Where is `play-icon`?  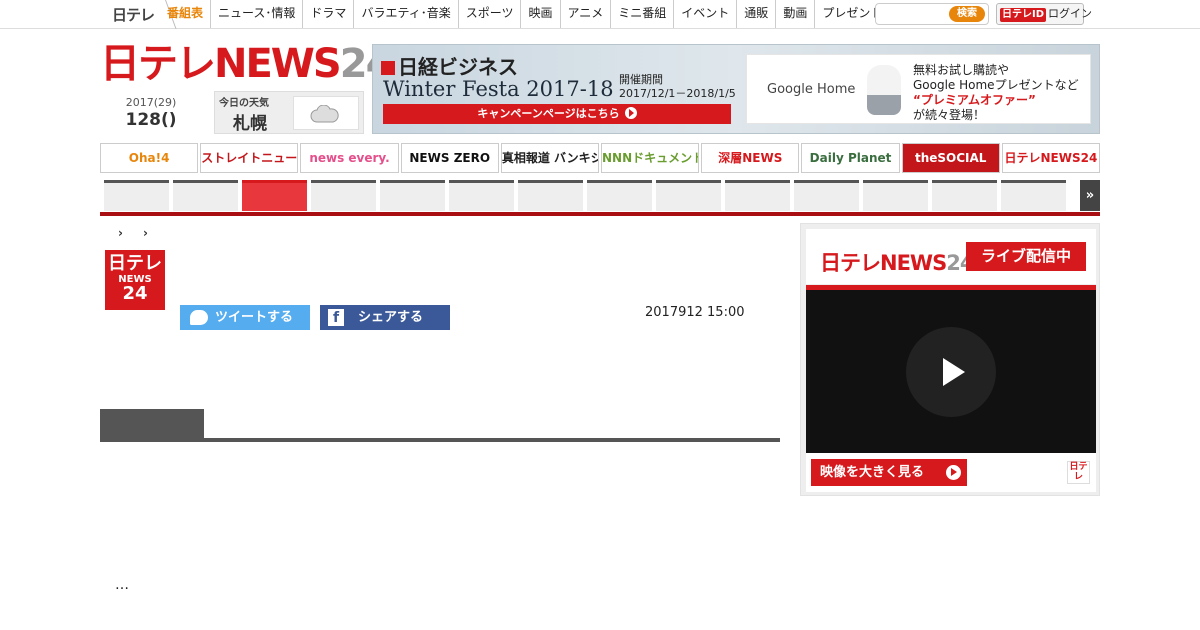
play-icon is located at coordinates (951, 372).